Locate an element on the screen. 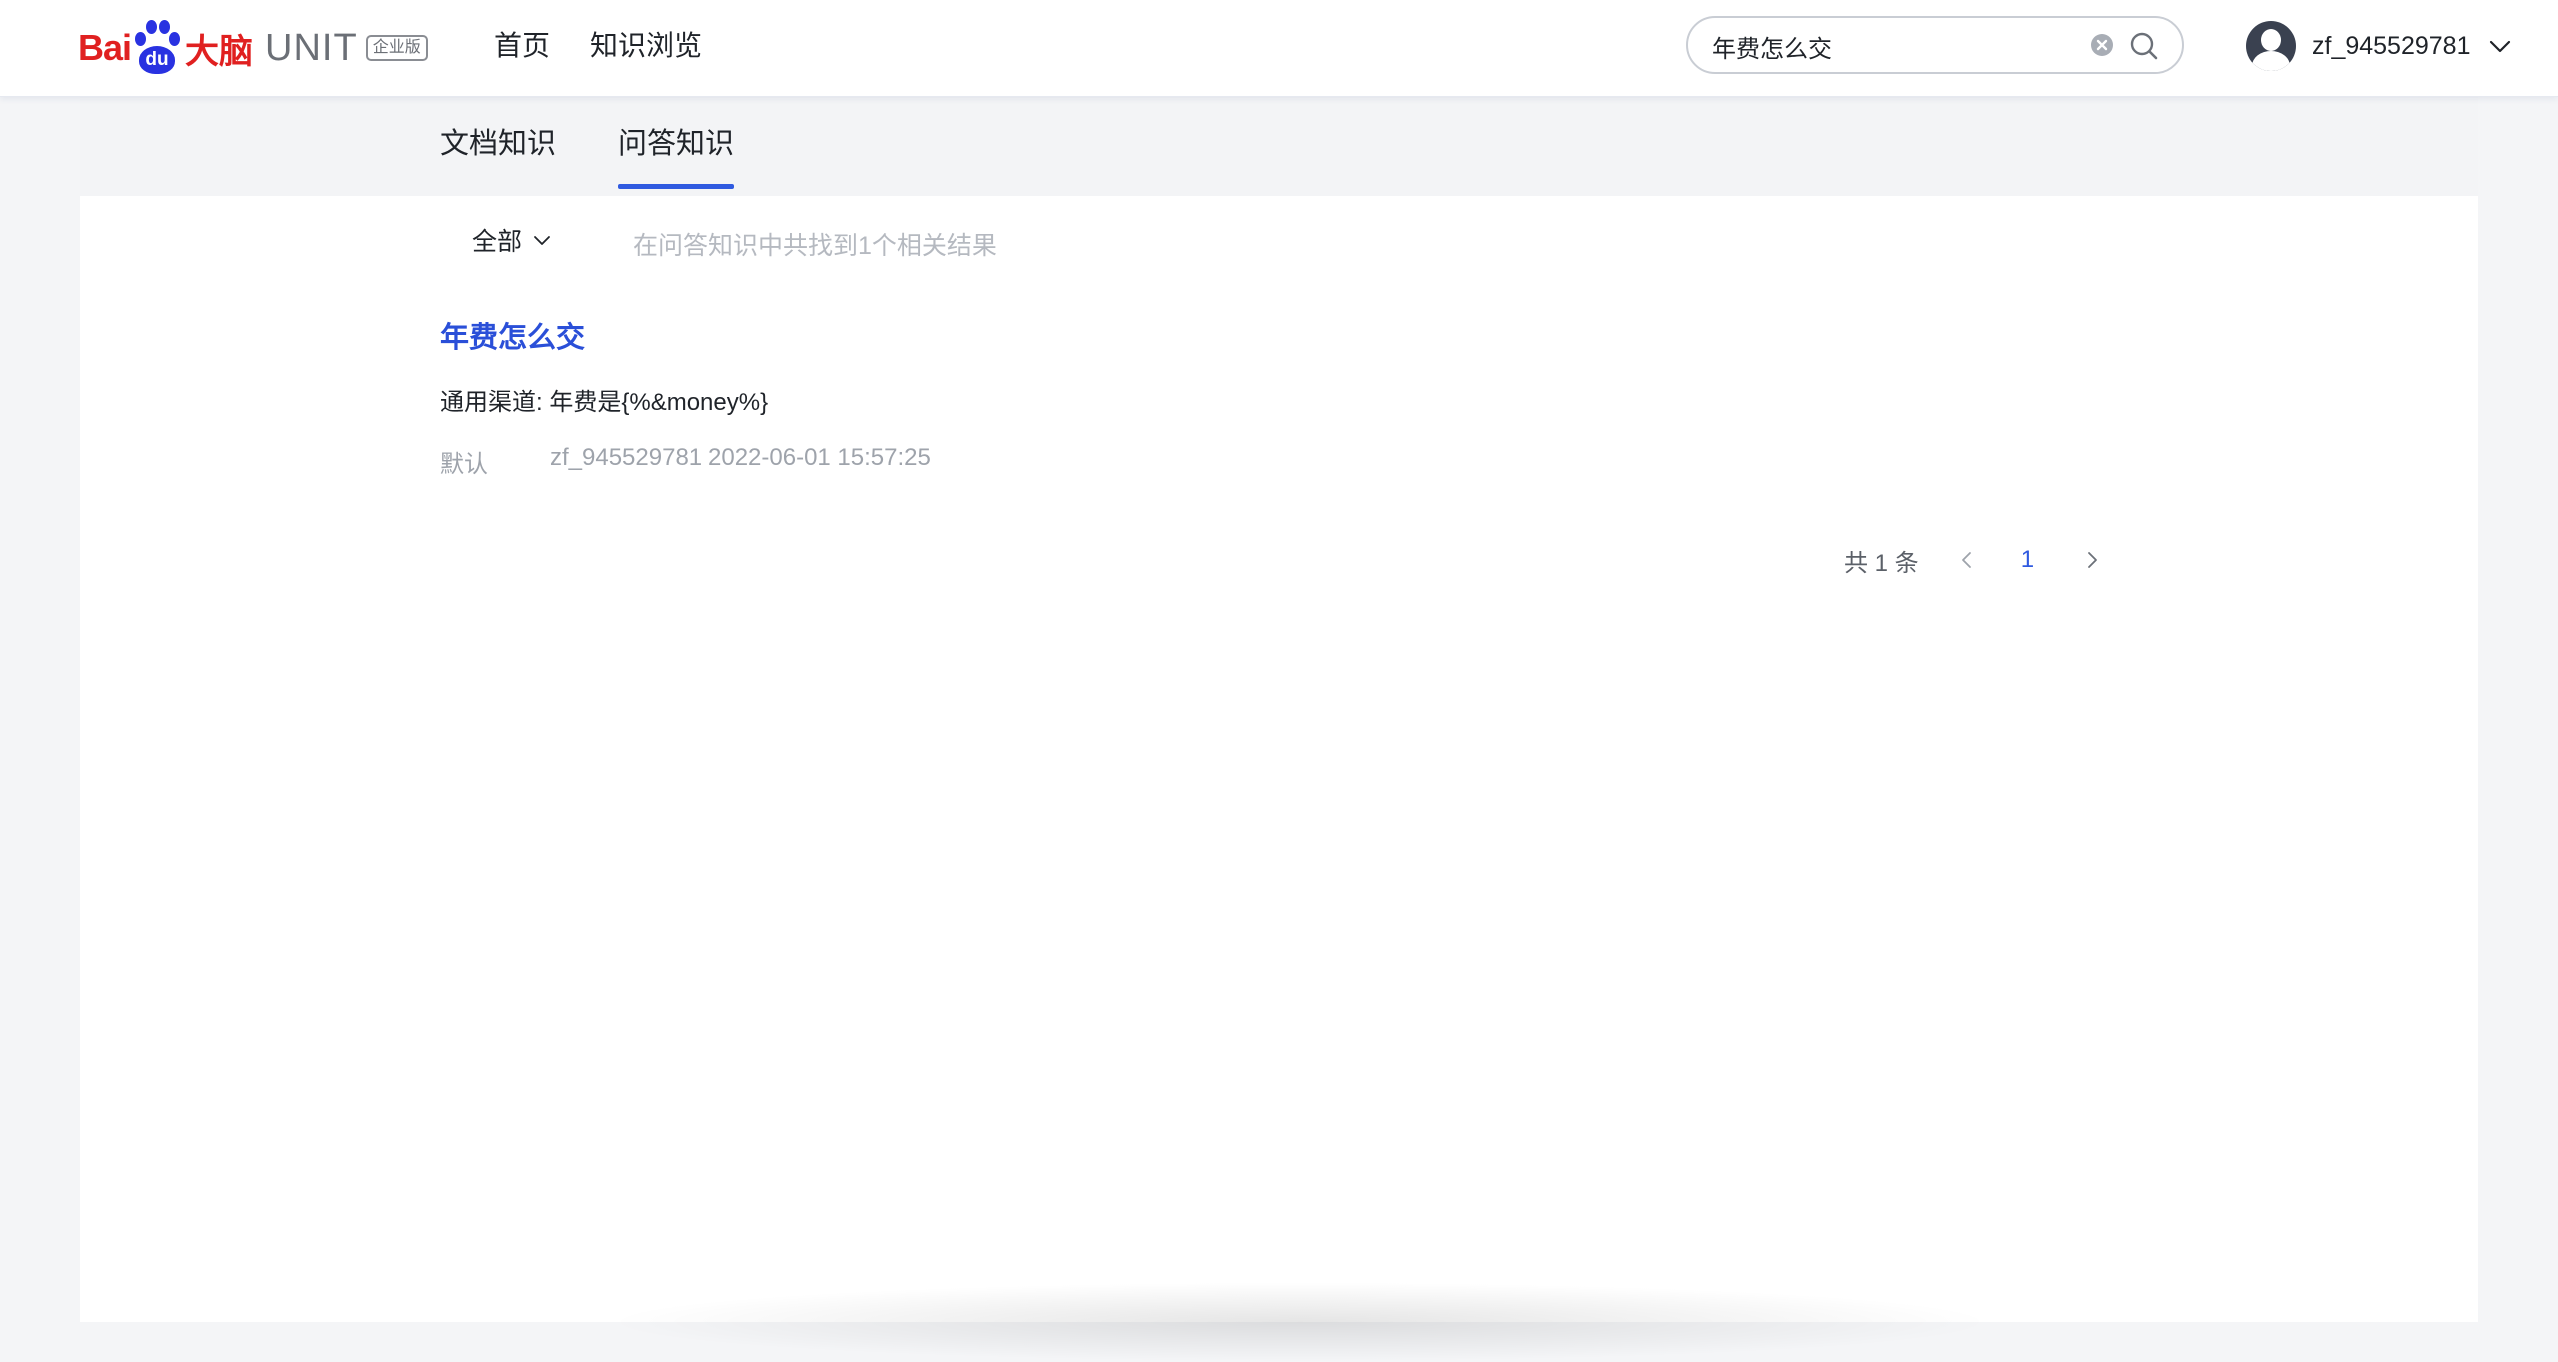 This screenshot has height=1362, width=2558. clear-icon is located at coordinates (2102, 45).